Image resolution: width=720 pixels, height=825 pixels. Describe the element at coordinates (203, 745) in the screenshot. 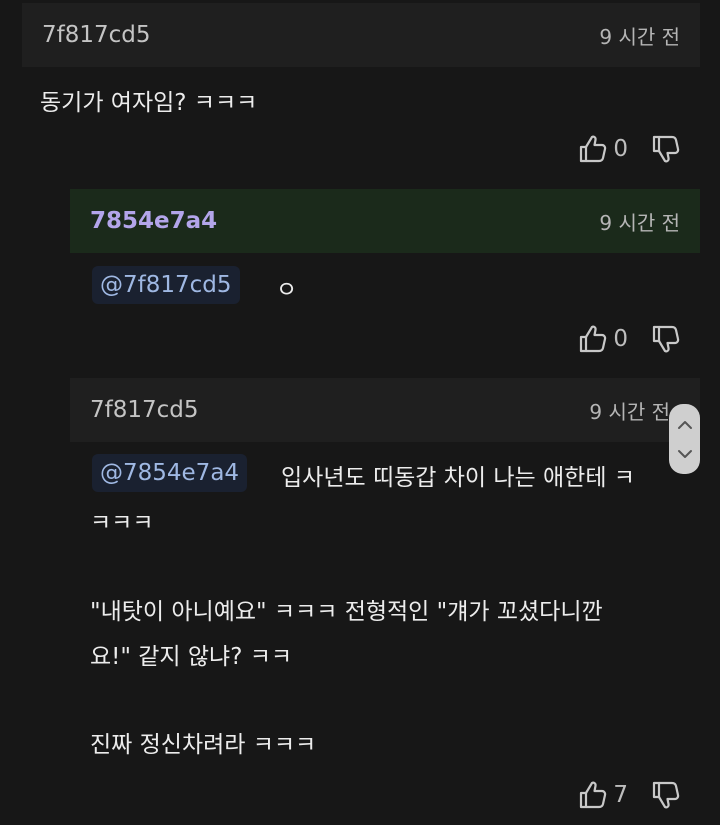

I see `comment-text-line: 진짜 정신차려라 ㅋㅋㅋ` at that location.